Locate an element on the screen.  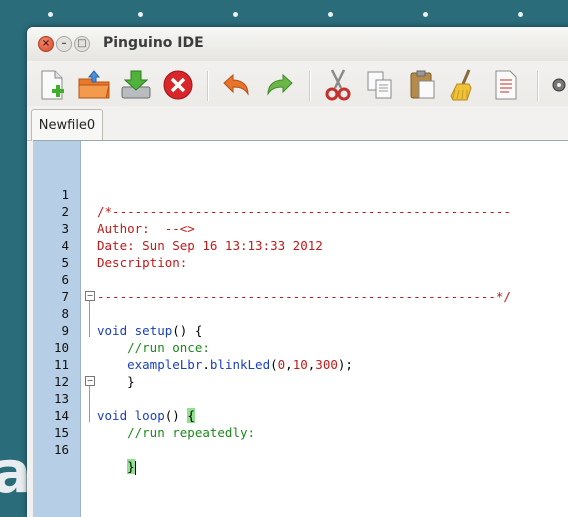
code-line: 14 //run repeatedly: is located at coordinates (300, 415).